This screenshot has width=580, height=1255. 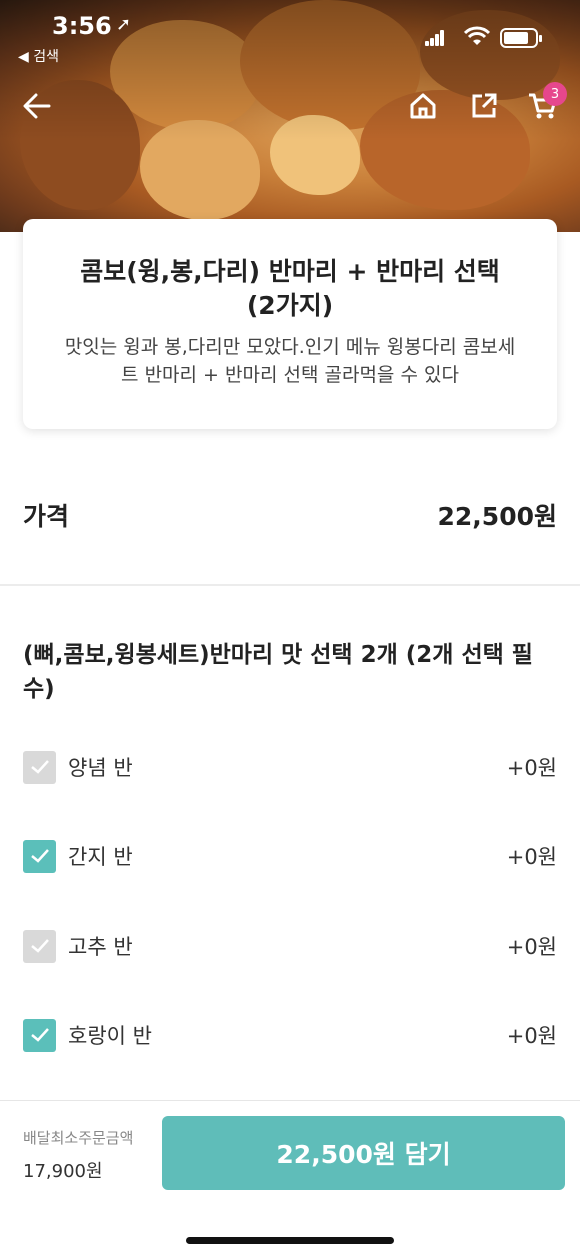 I want to click on price-row: 가격 22,500원, so click(x=290, y=515).